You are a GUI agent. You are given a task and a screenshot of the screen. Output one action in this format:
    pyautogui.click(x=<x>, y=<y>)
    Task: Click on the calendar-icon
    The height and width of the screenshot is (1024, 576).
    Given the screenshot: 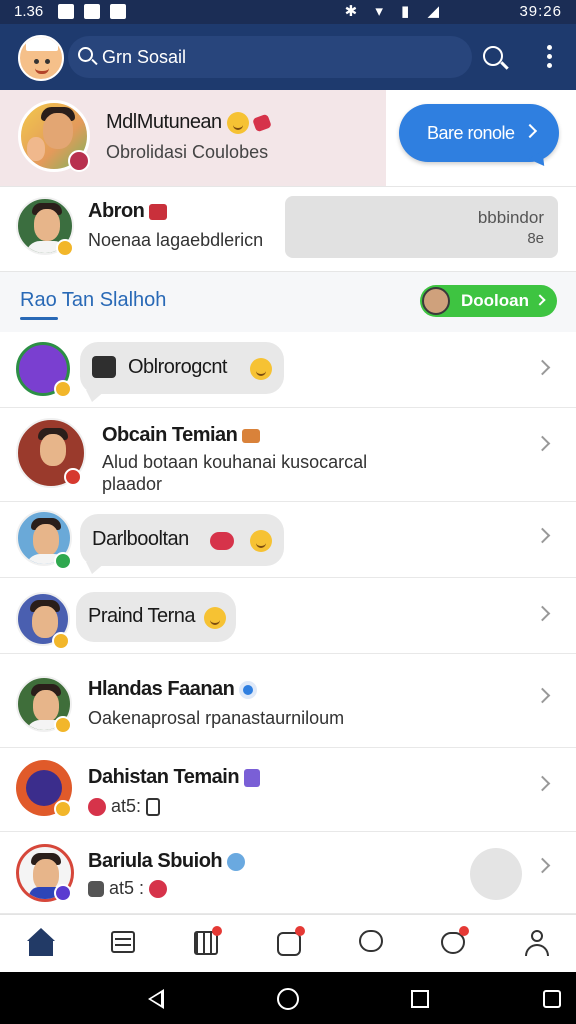 What is the action you would take?
    pyautogui.click(x=207, y=941)
    